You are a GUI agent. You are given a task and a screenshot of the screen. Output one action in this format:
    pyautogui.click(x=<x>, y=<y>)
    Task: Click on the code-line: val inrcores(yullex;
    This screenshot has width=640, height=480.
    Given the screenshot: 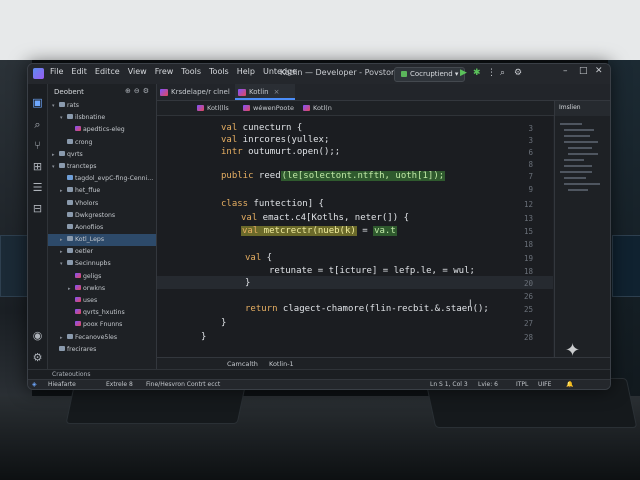 What is the action you would take?
    pyautogui.click(x=275, y=140)
    